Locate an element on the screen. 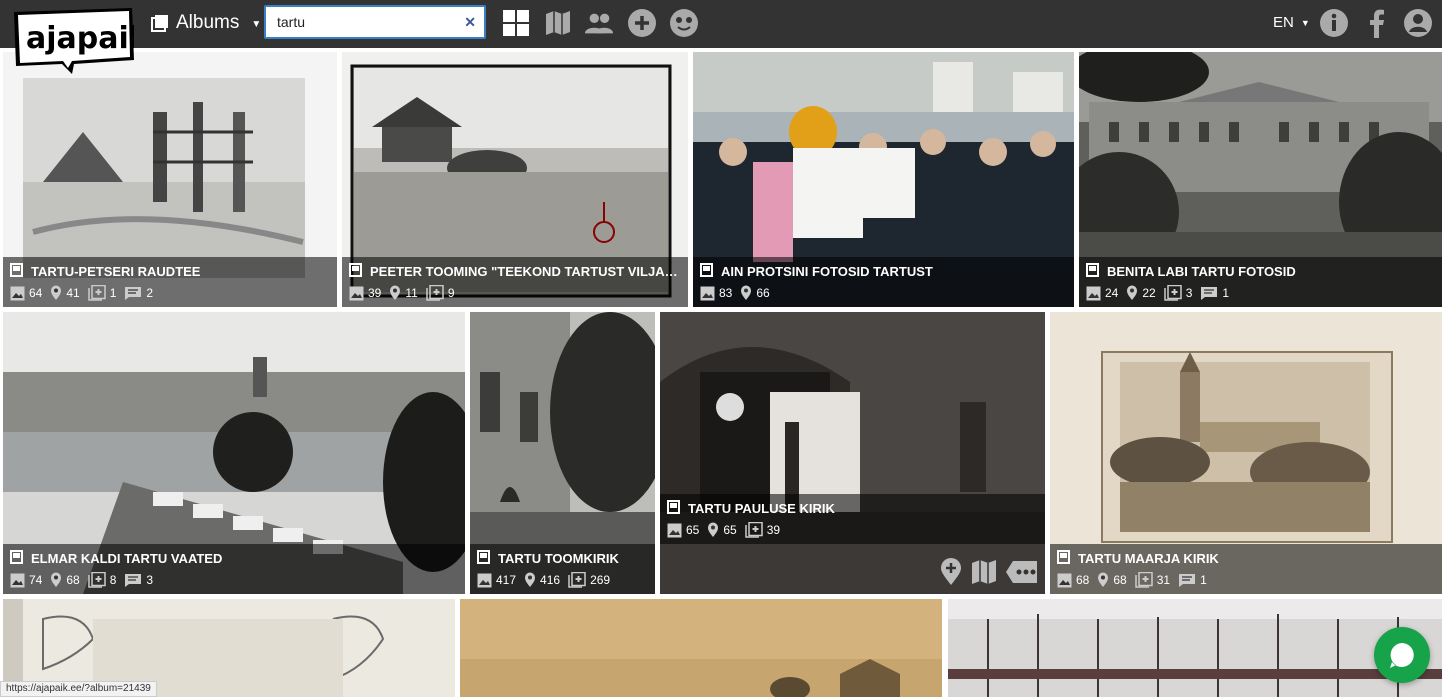 The height and width of the screenshot is (697, 1442). rephoto-count: 8 is located at coordinates (101, 580).